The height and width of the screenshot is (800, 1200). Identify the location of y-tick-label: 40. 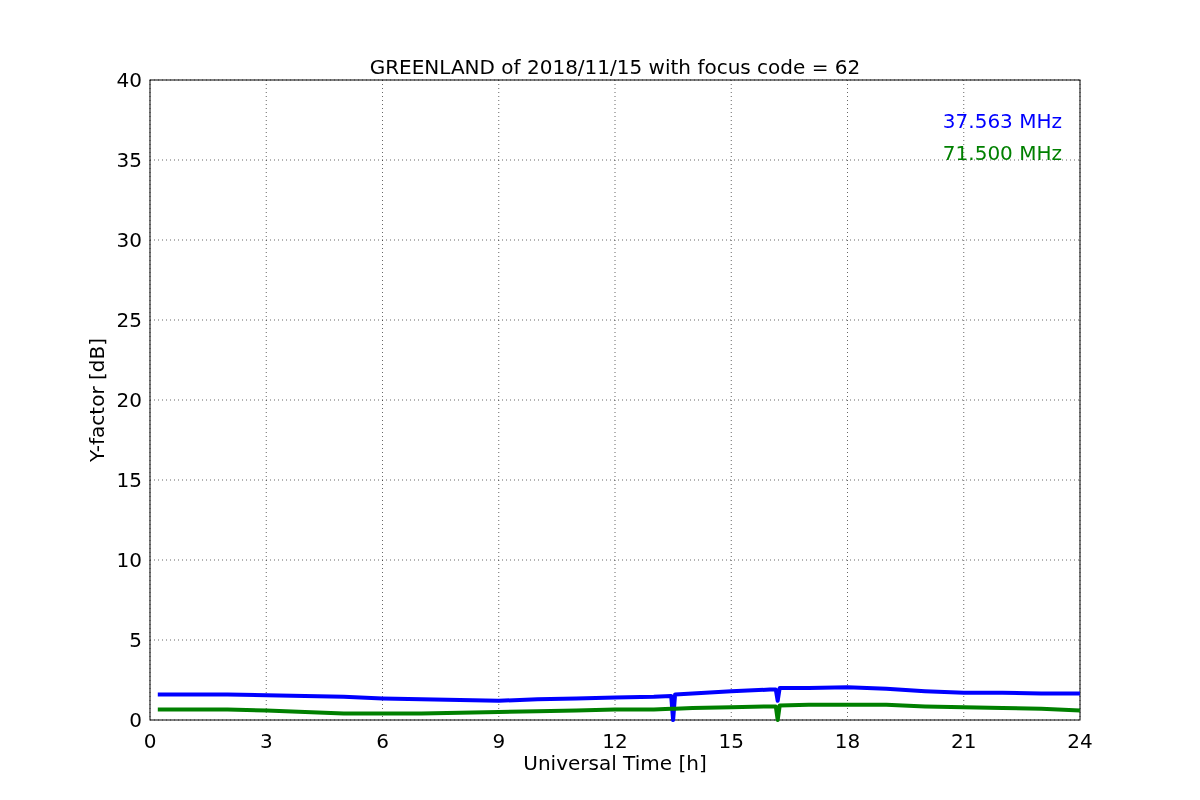
(129, 80).